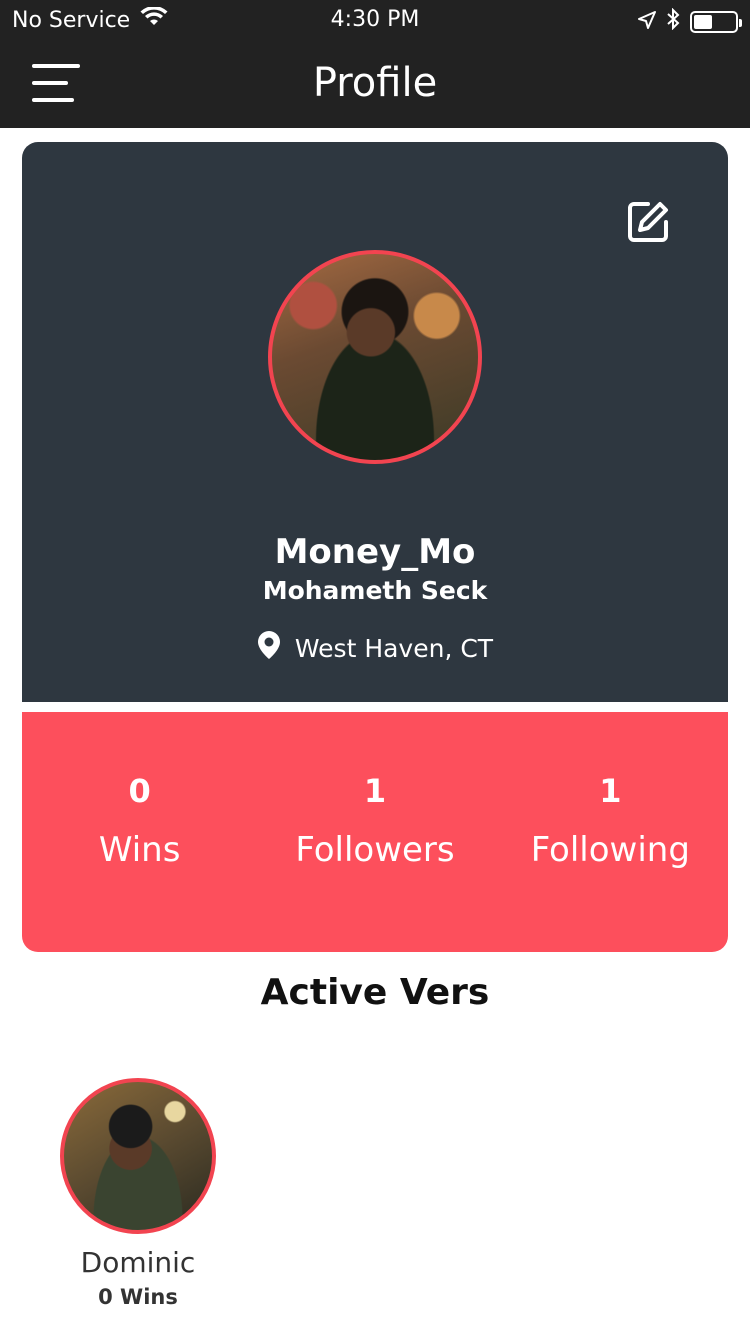 Image resolution: width=750 pixels, height=1334 pixels. What do you see at coordinates (648, 222) in the screenshot?
I see `edit-icon` at bounding box center [648, 222].